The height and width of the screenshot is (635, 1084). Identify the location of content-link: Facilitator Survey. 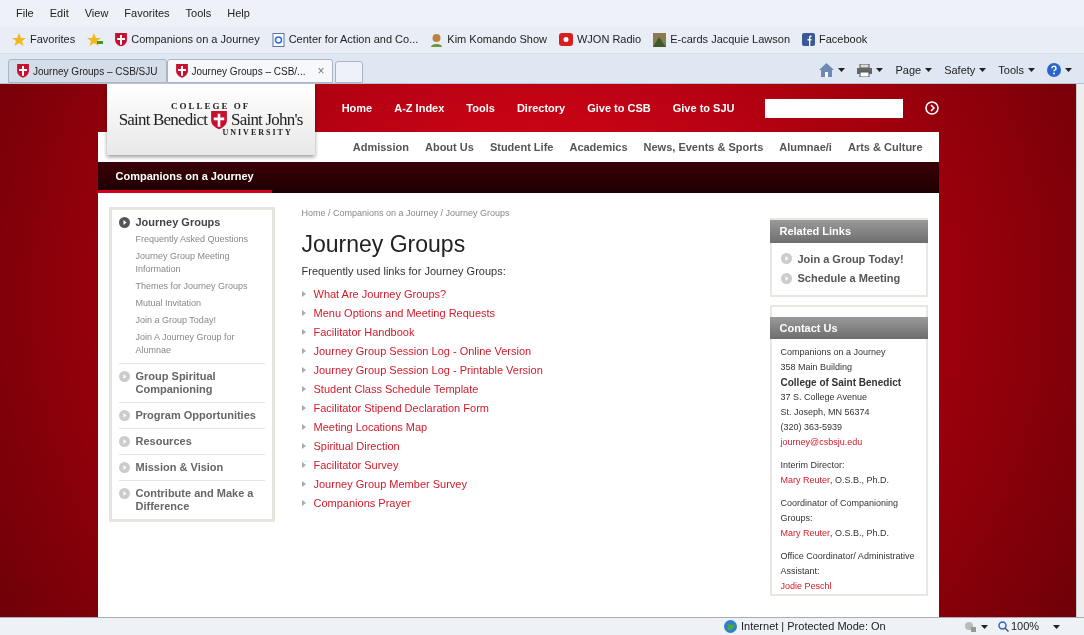
(356, 465).